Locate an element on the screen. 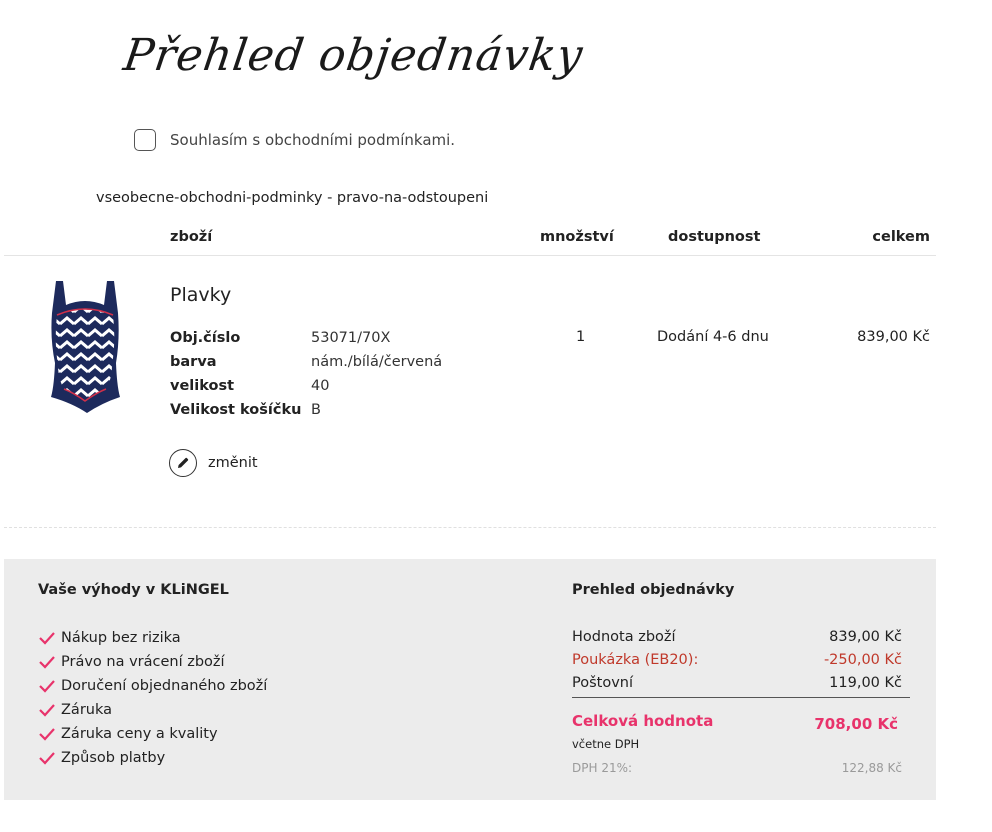 The height and width of the screenshot is (832, 992). attr-label: barva is located at coordinates (193, 362).